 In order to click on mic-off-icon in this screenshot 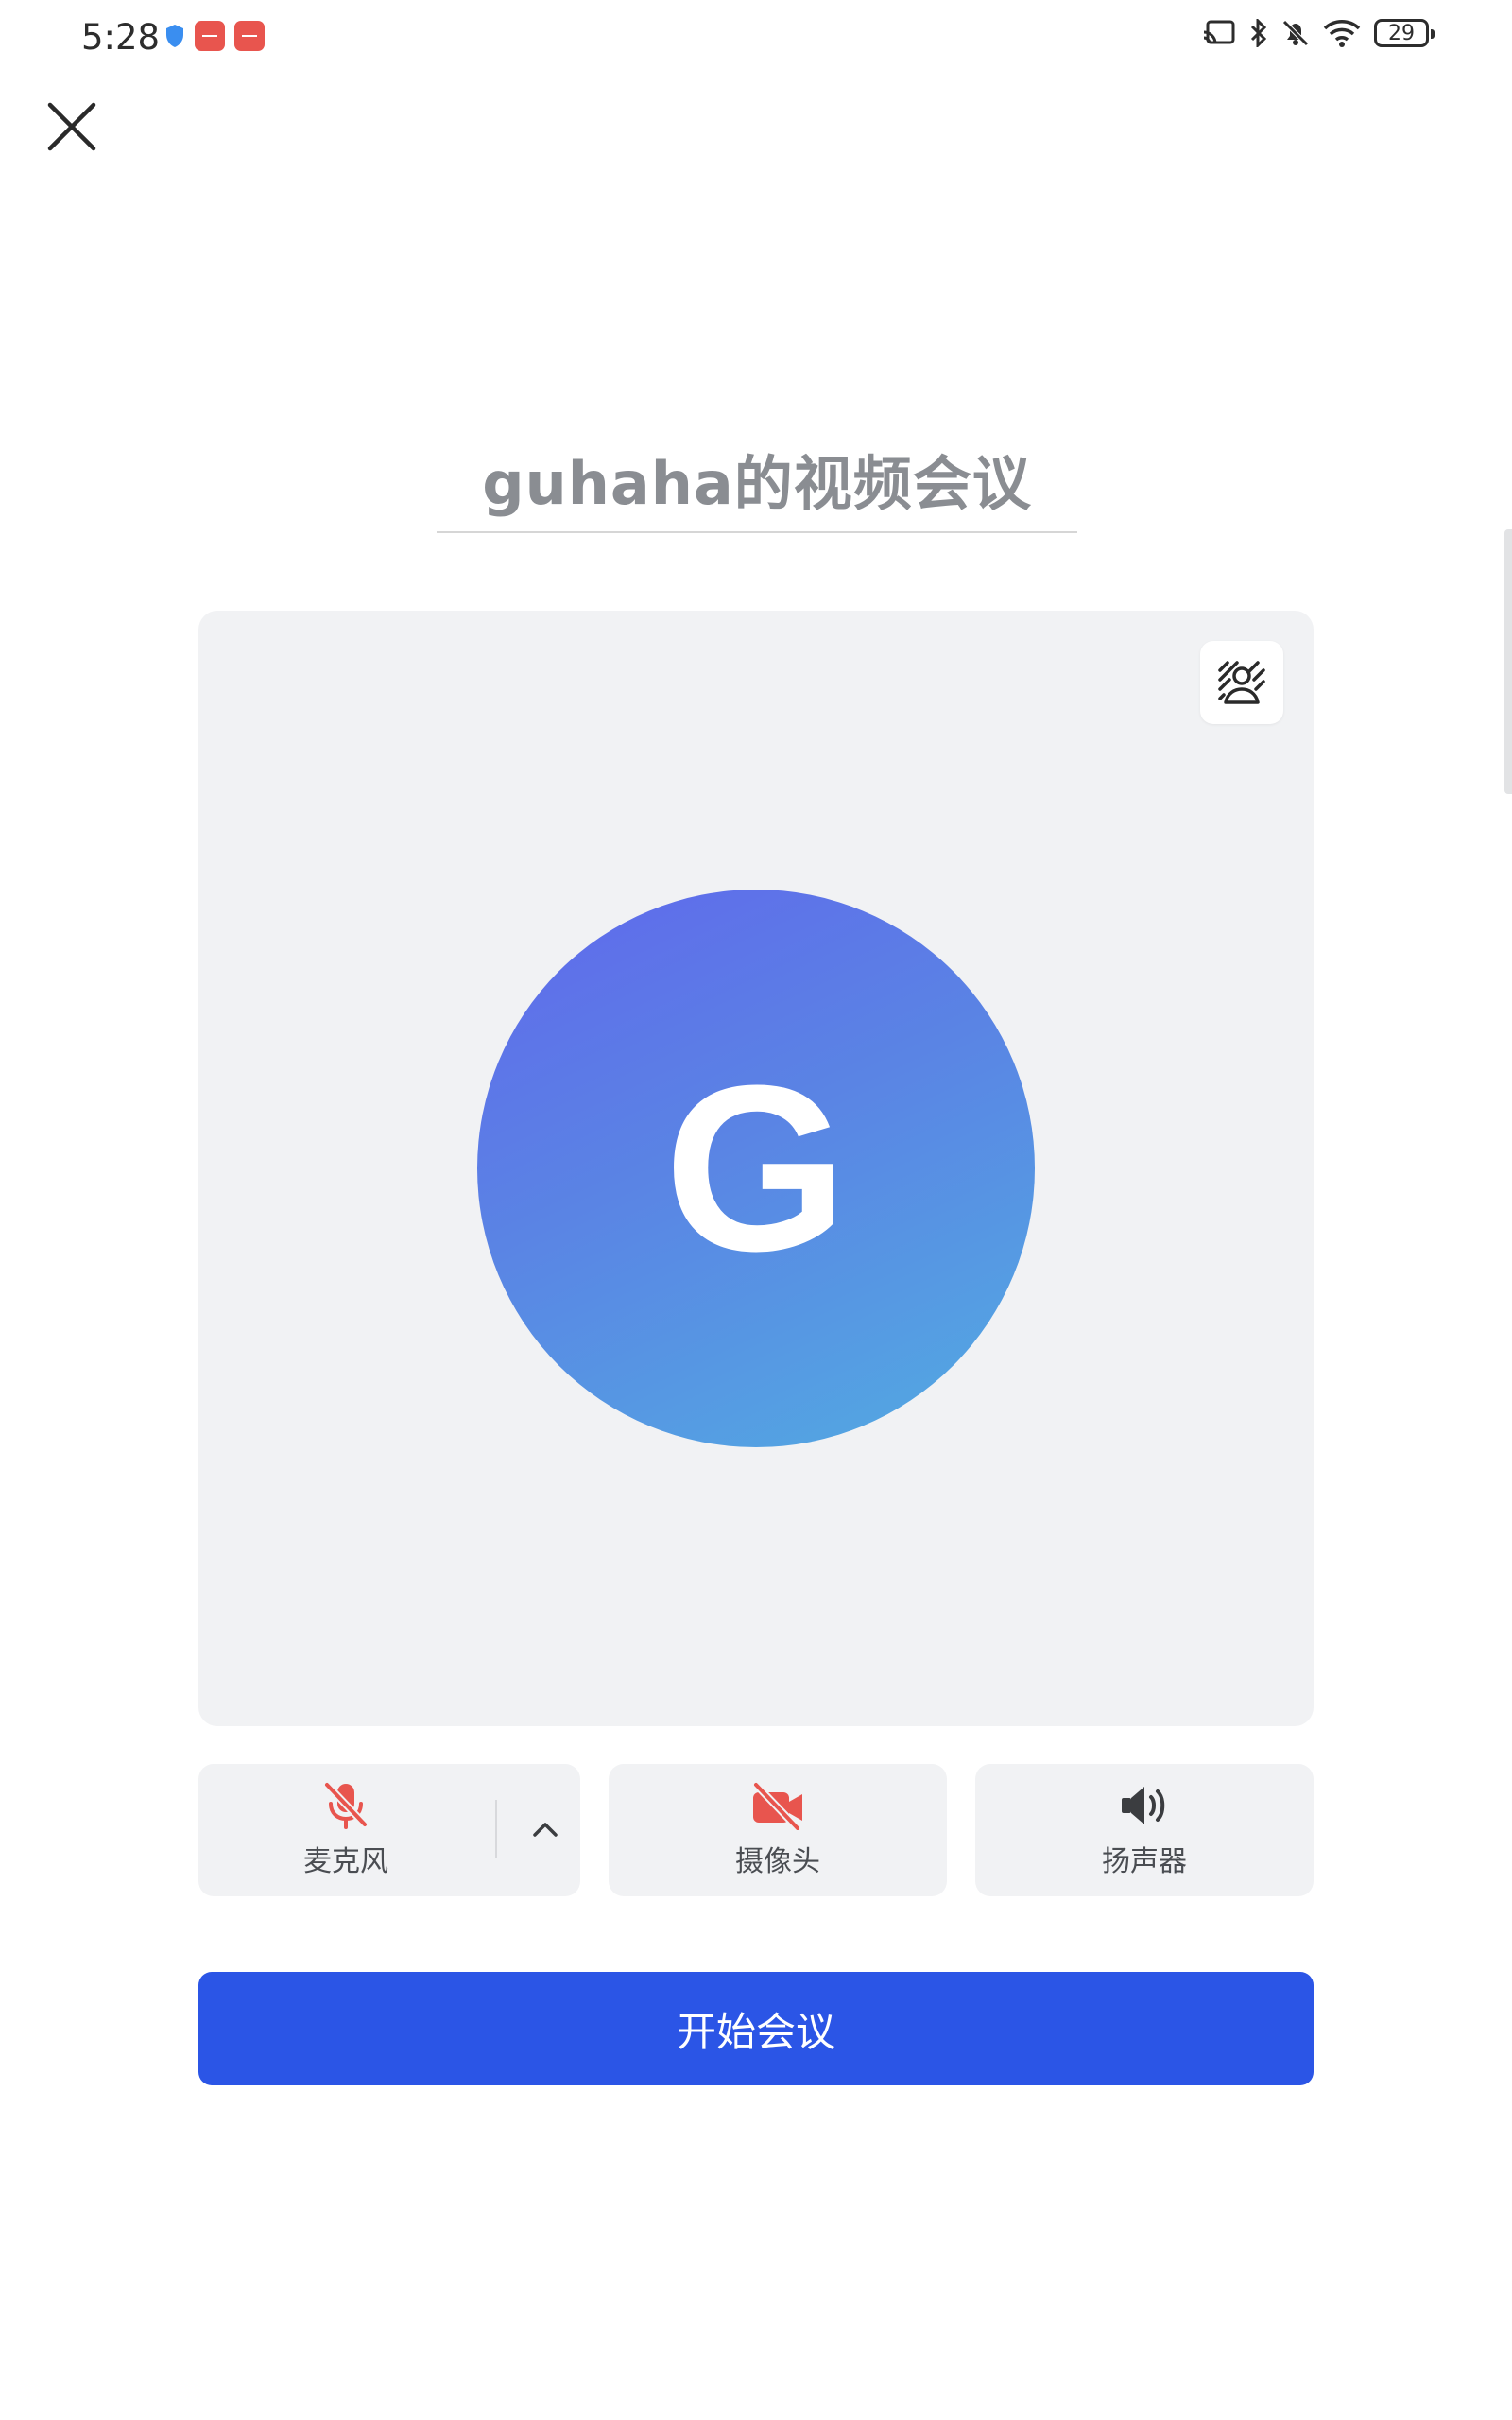, I will do `click(346, 1805)`.